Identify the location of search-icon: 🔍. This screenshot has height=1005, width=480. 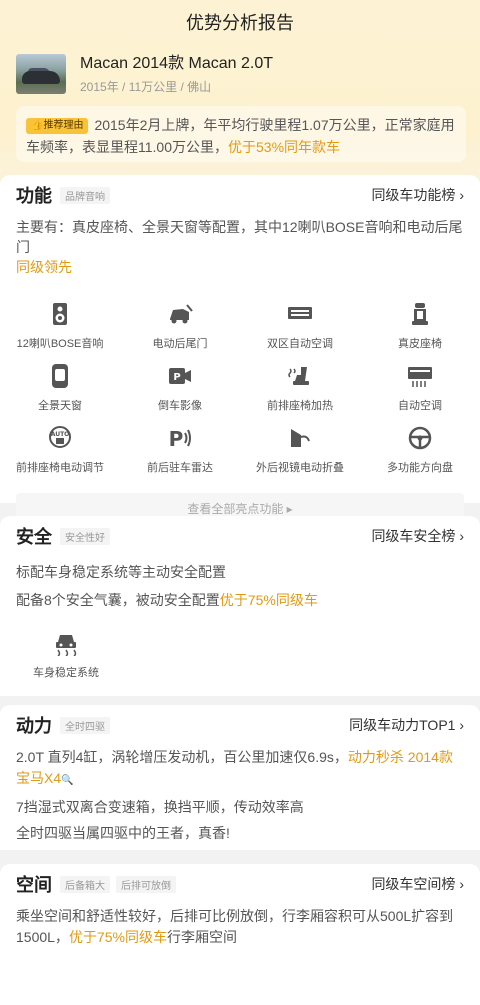
(67, 780).